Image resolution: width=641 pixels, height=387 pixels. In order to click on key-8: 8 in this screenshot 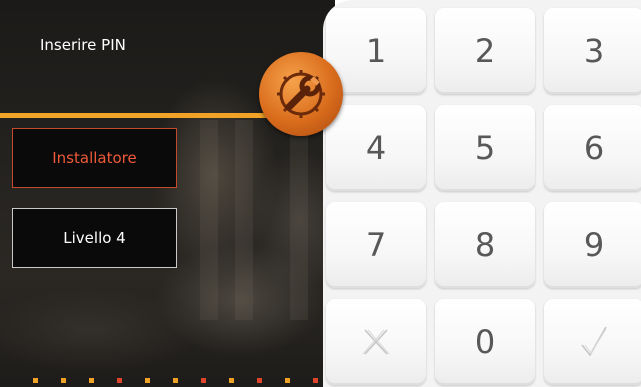, I will do `click(485, 245)`.